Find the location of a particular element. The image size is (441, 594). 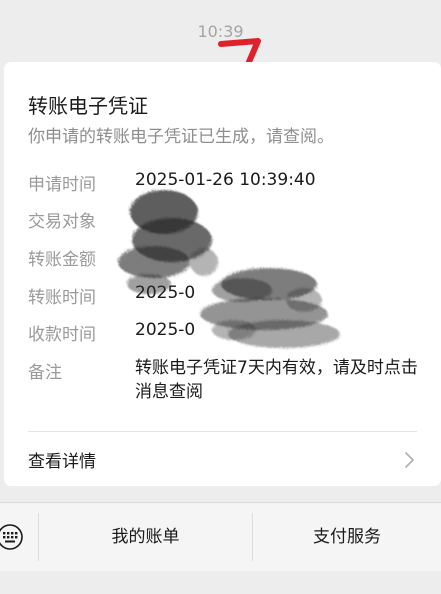

row-value-transfer-time: 2025-0 is located at coordinates (165, 293).